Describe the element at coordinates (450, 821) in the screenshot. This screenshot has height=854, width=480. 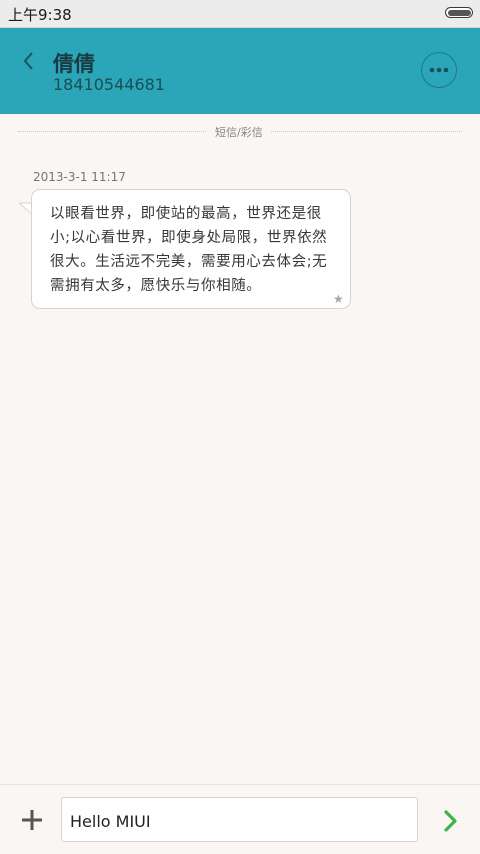
I see `send-arrow-icon` at that location.